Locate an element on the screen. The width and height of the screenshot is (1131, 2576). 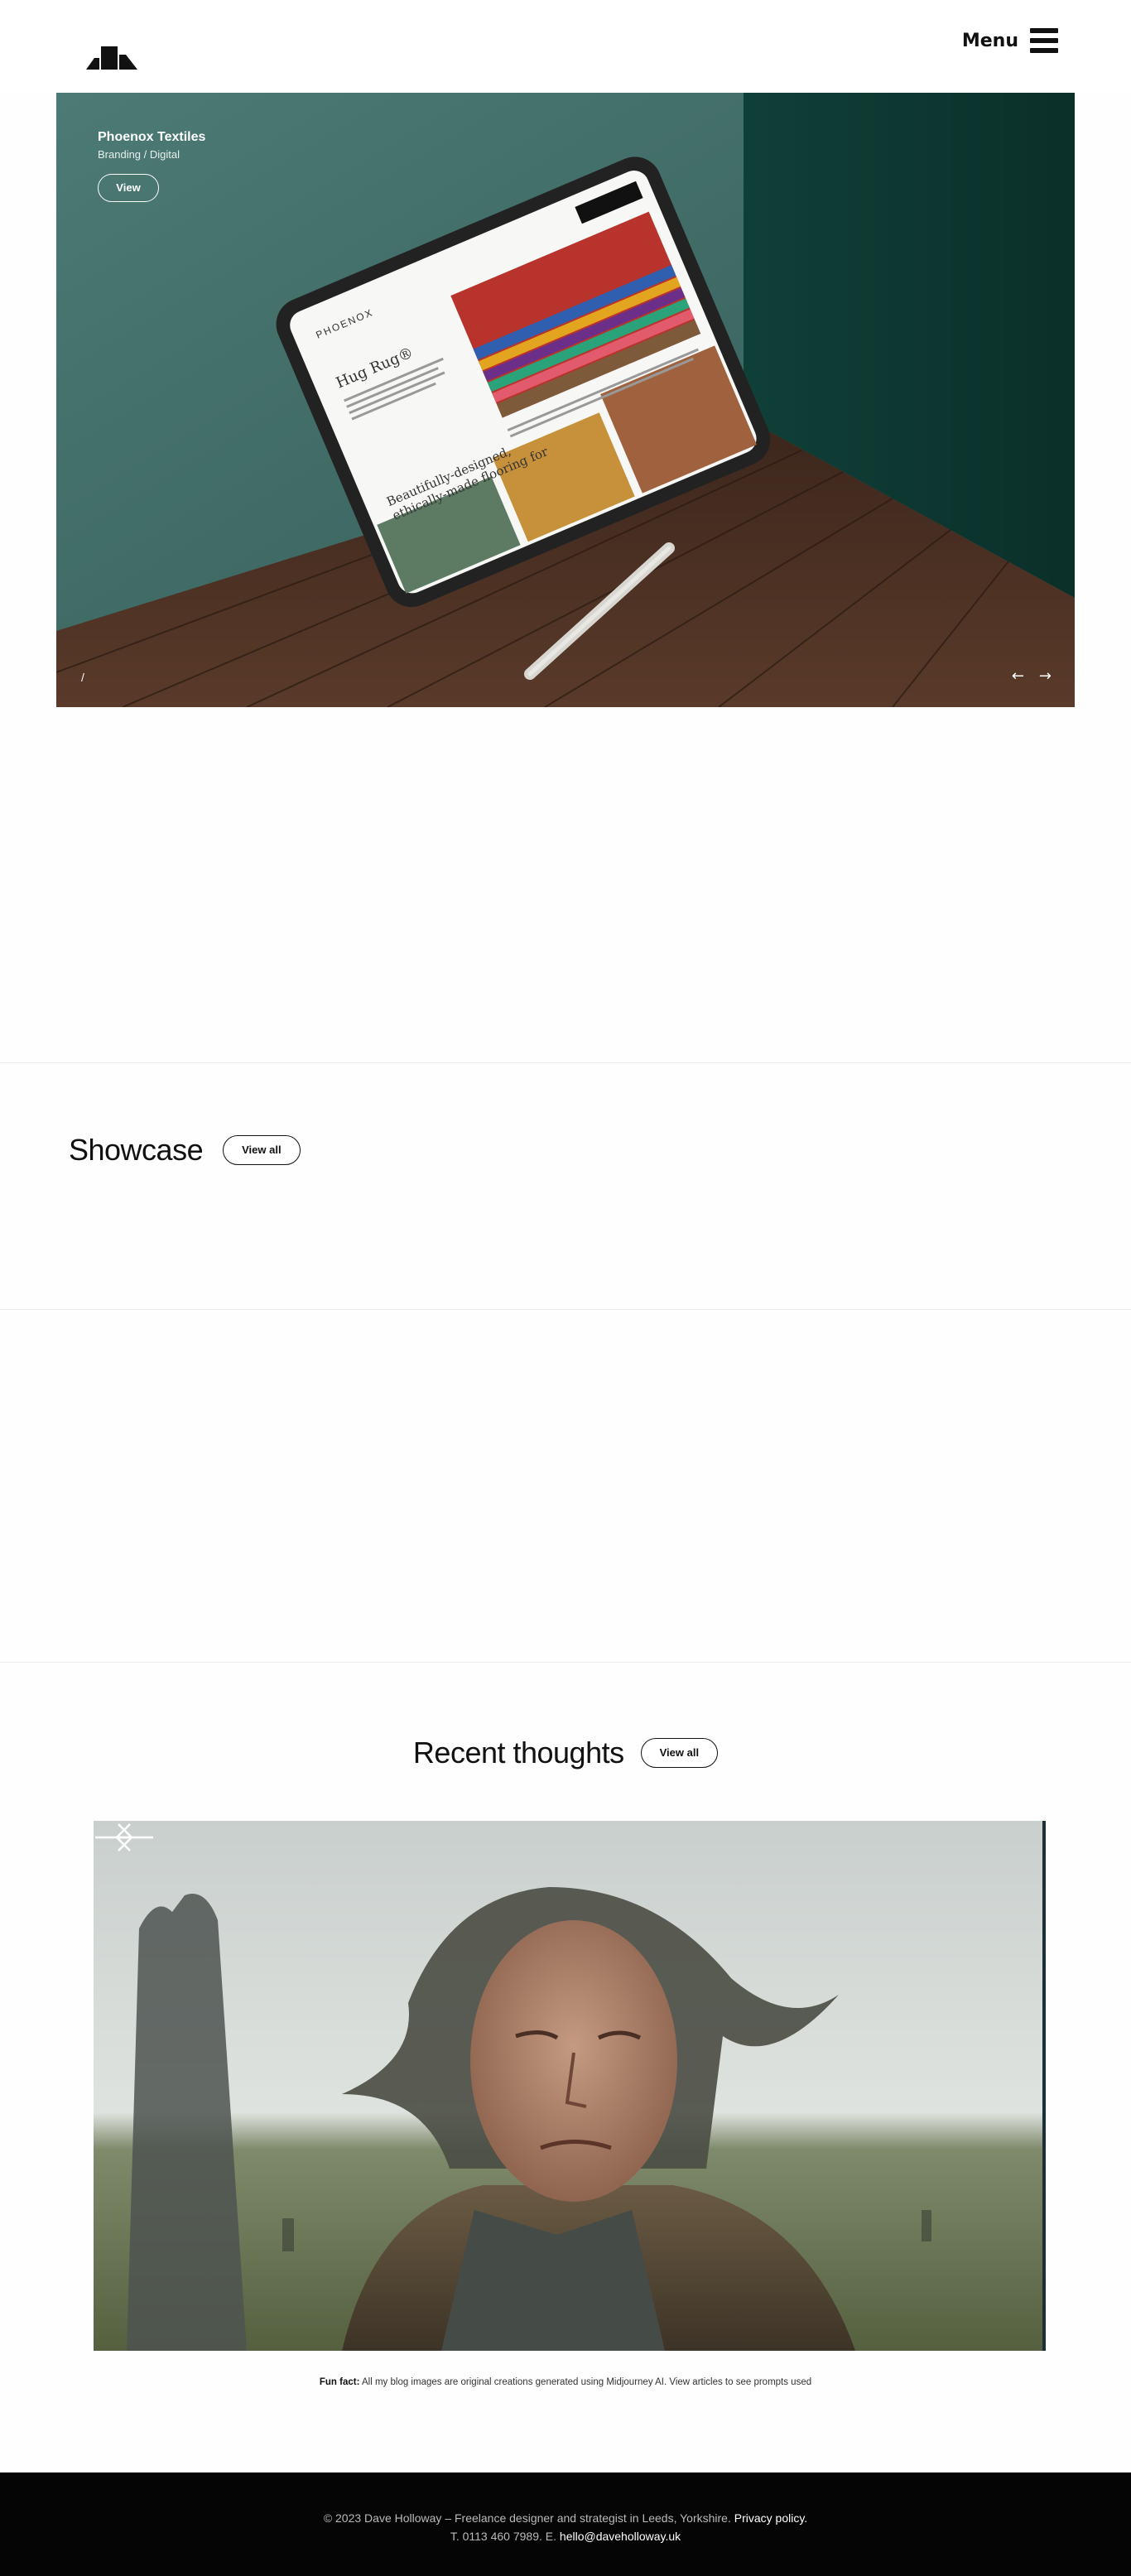
arrow-left-icon: ← is located at coordinates (1018, 676).